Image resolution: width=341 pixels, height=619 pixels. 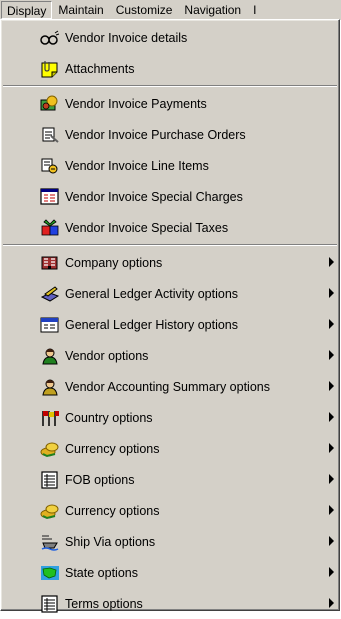 What do you see at coordinates (170, 262) in the screenshot?
I see `menu-item-company-options: Company options` at bounding box center [170, 262].